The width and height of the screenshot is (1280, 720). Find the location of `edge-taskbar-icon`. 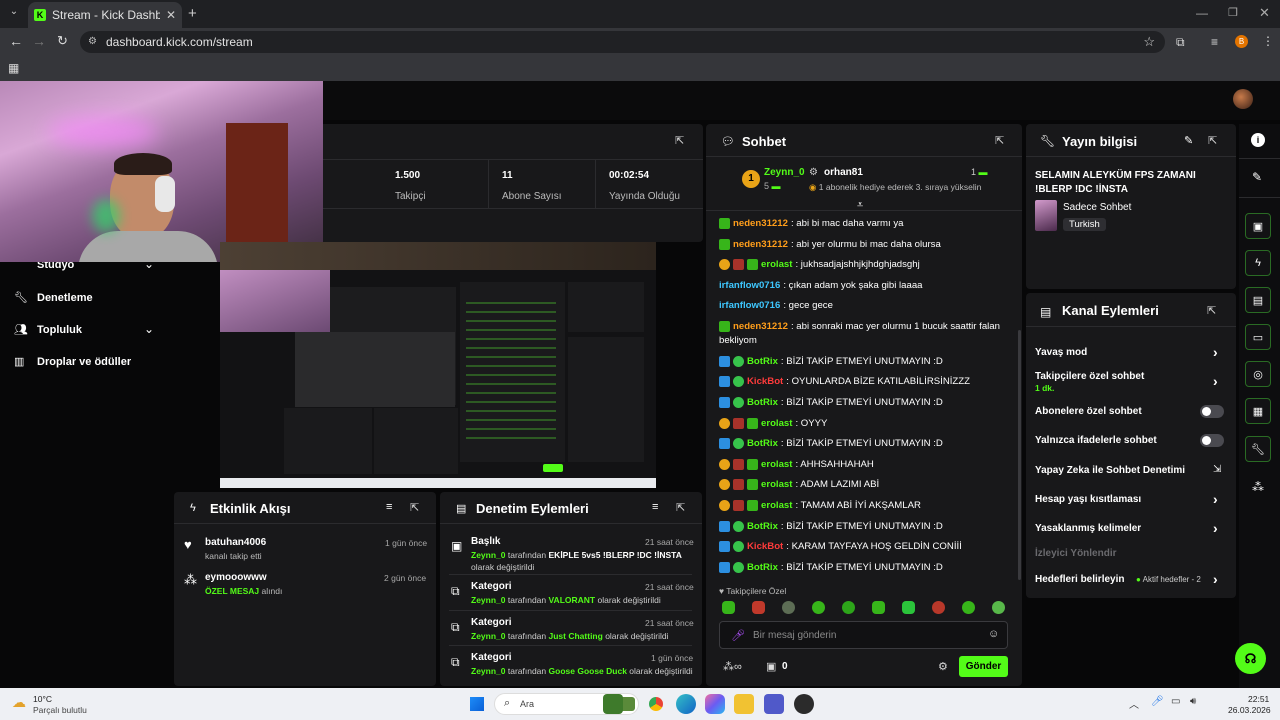

edge-taskbar-icon is located at coordinates (686, 704).